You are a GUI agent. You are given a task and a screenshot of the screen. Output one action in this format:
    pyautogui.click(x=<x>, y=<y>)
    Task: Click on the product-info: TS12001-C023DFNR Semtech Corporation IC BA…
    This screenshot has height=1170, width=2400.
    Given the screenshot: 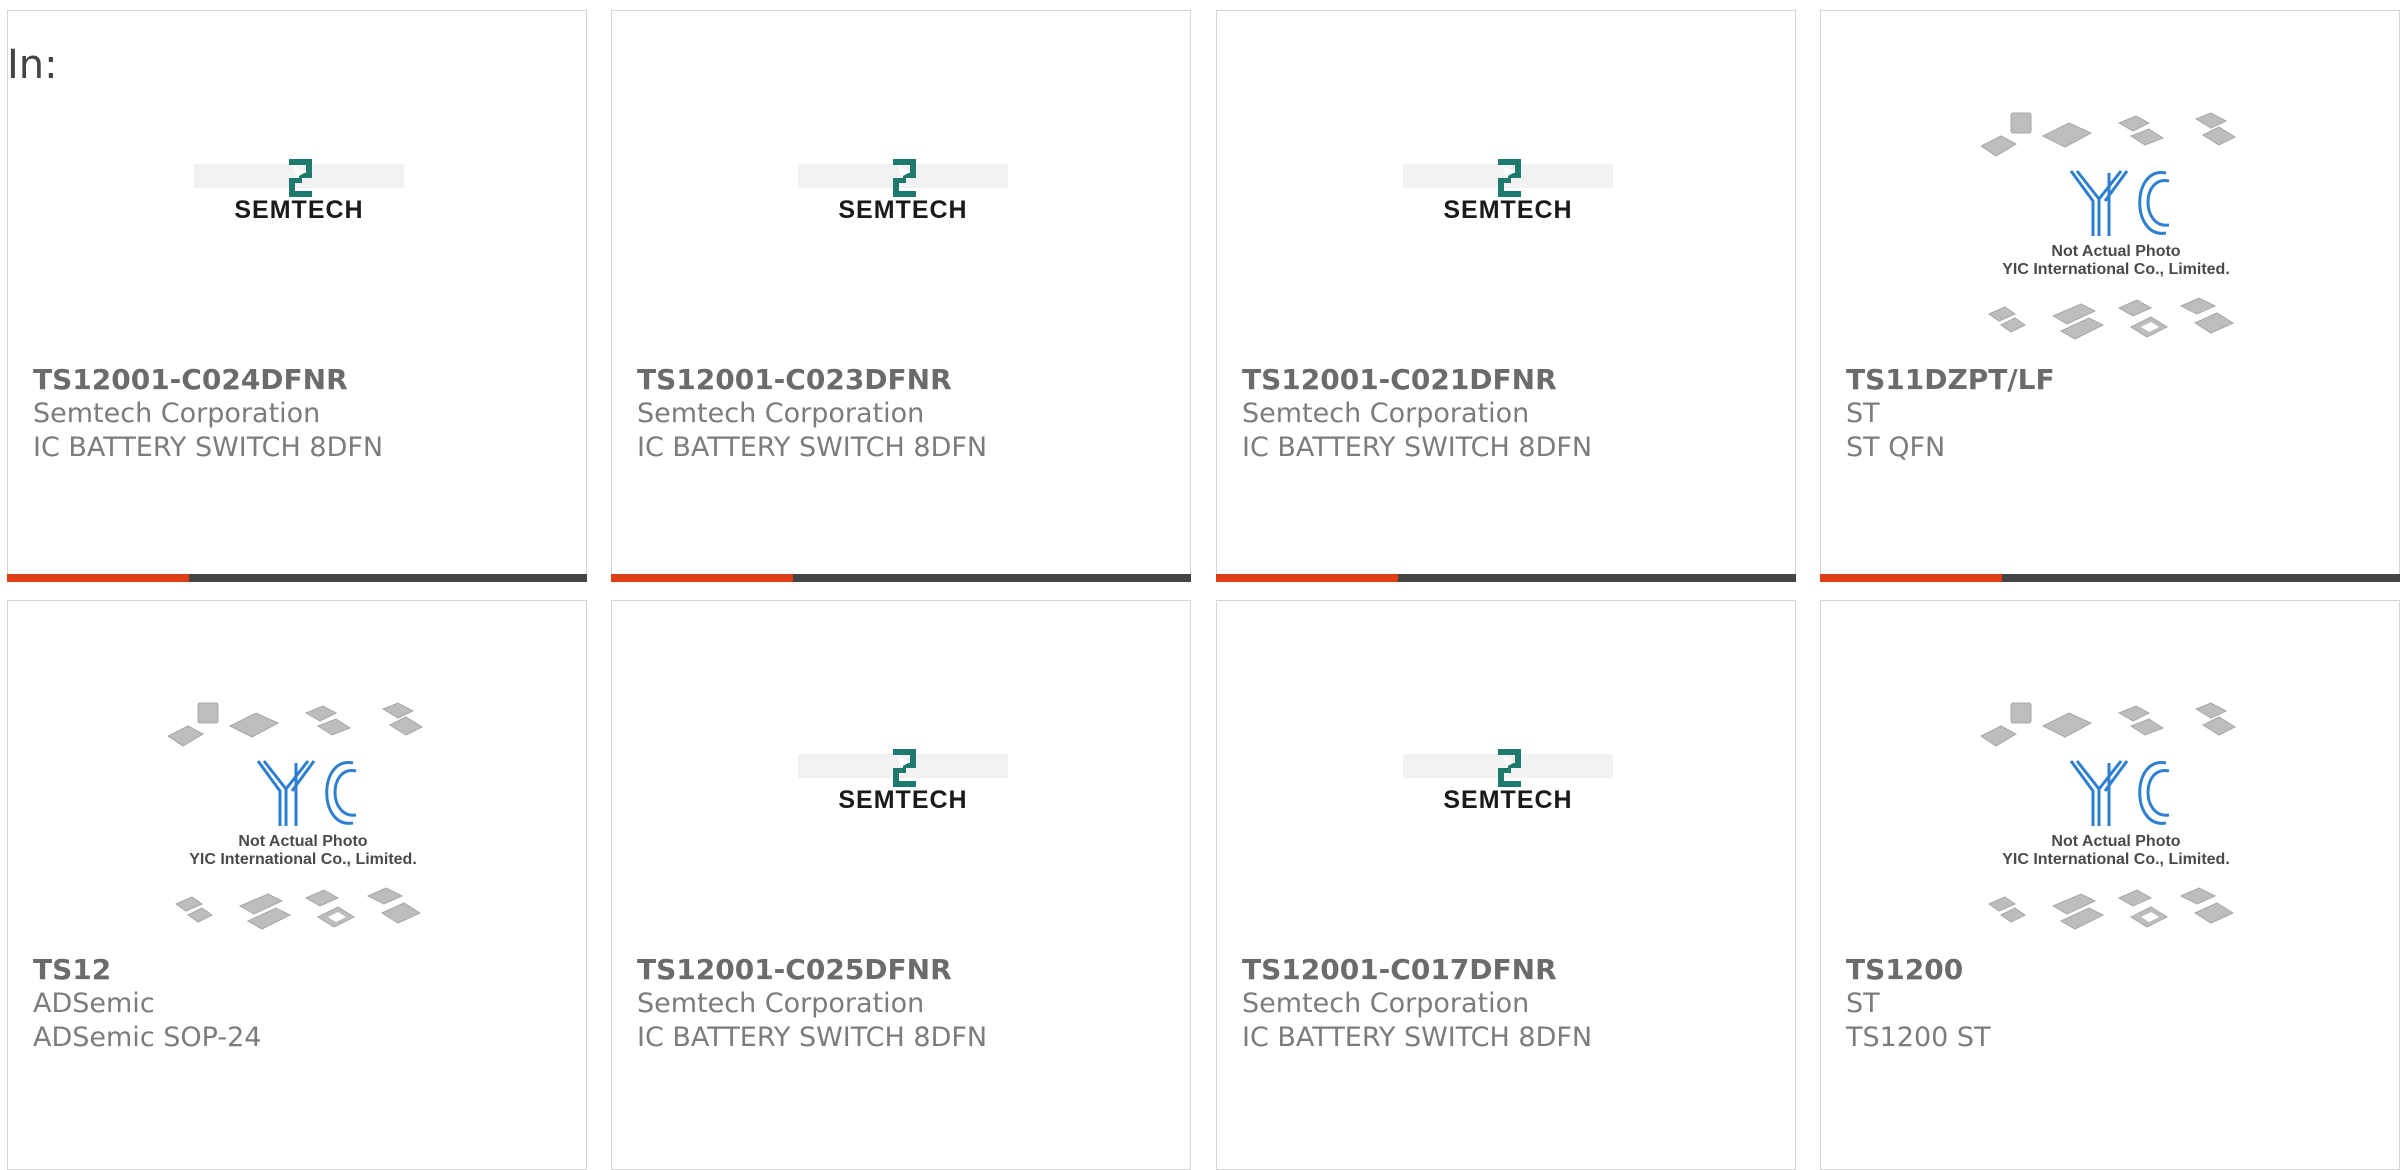 What is the action you would take?
    pyautogui.click(x=908, y=414)
    